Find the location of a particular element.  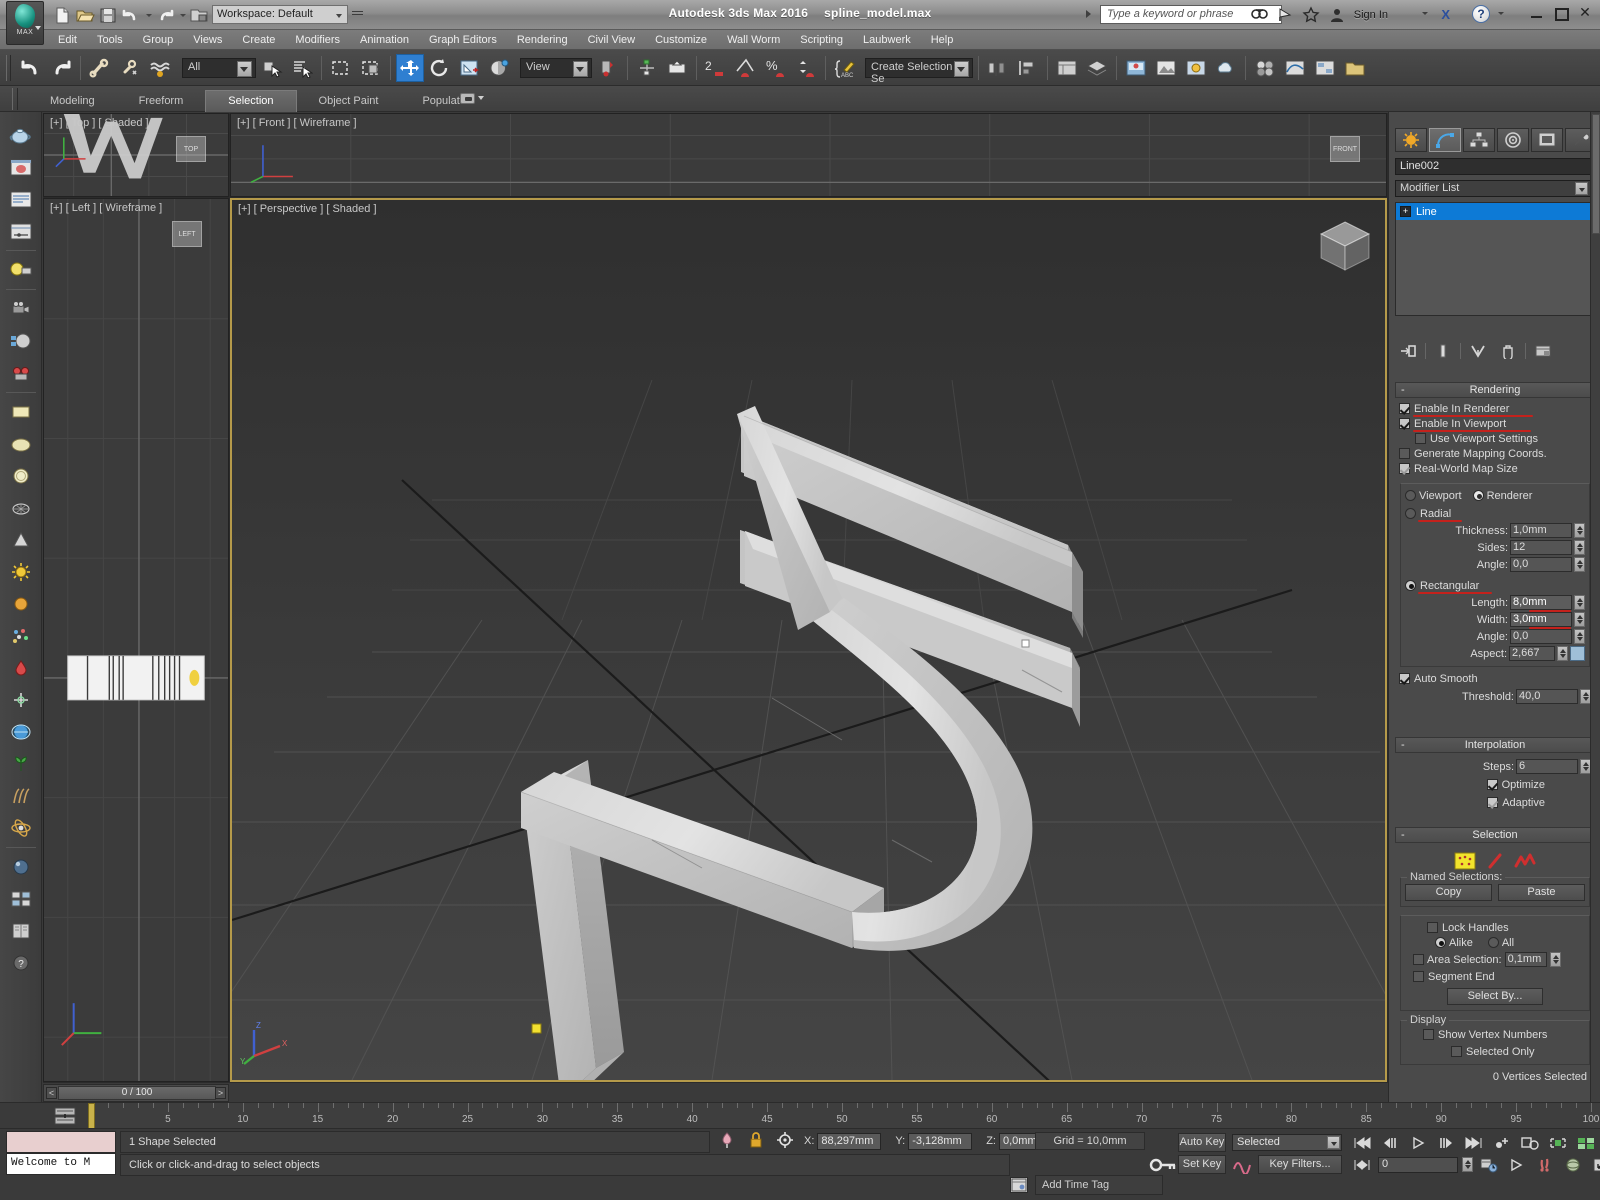

rendered-frame-window-icon is located at coordinates (1166, 68).